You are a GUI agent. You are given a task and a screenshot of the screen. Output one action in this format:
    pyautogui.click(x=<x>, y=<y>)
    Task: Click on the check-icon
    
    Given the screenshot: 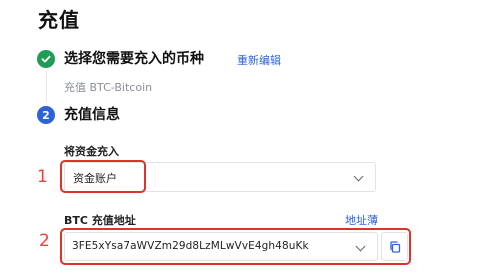 What is the action you would take?
    pyautogui.click(x=46, y=59)
    